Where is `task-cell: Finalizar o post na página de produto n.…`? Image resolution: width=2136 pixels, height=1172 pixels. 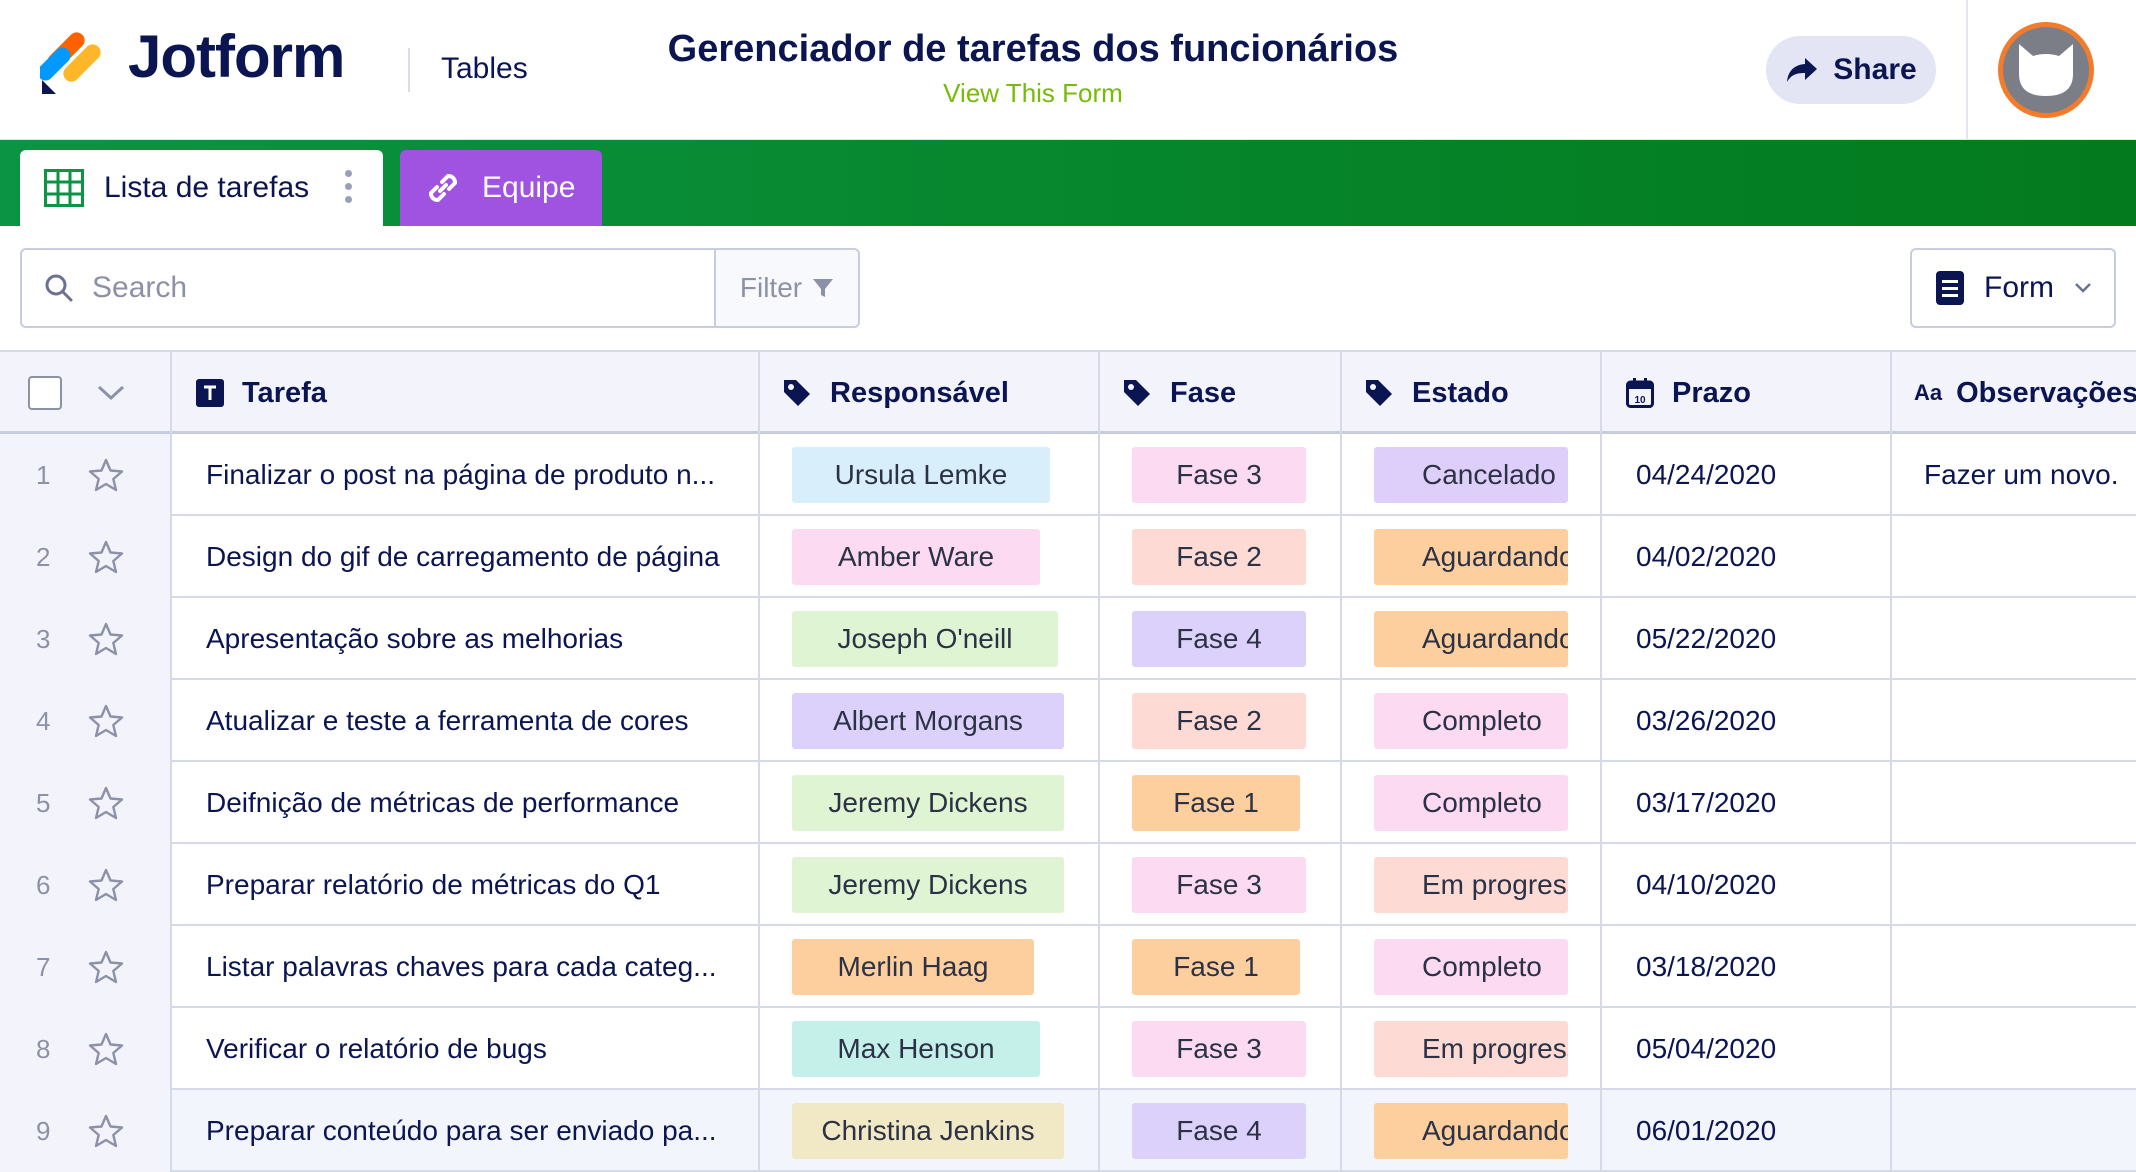 task-cell: Finalizar o post na página de produto n.… is located at coordinates (466, 475).